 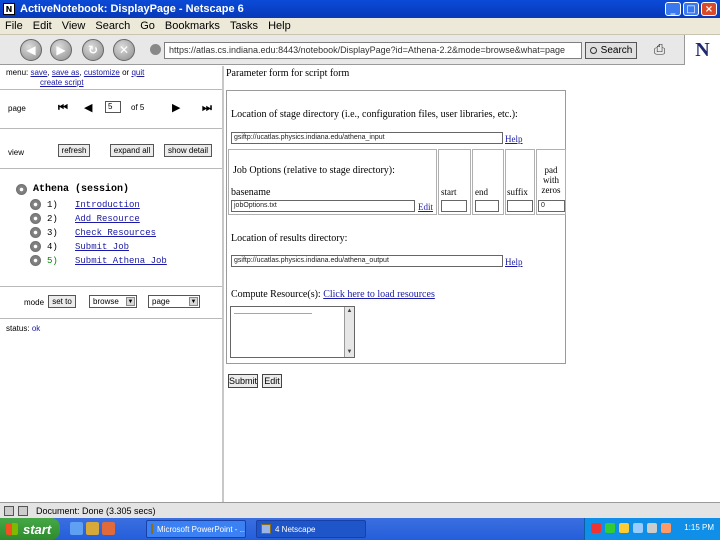 I want to click on refresh-button: refresh, so click(x=74, y=150).